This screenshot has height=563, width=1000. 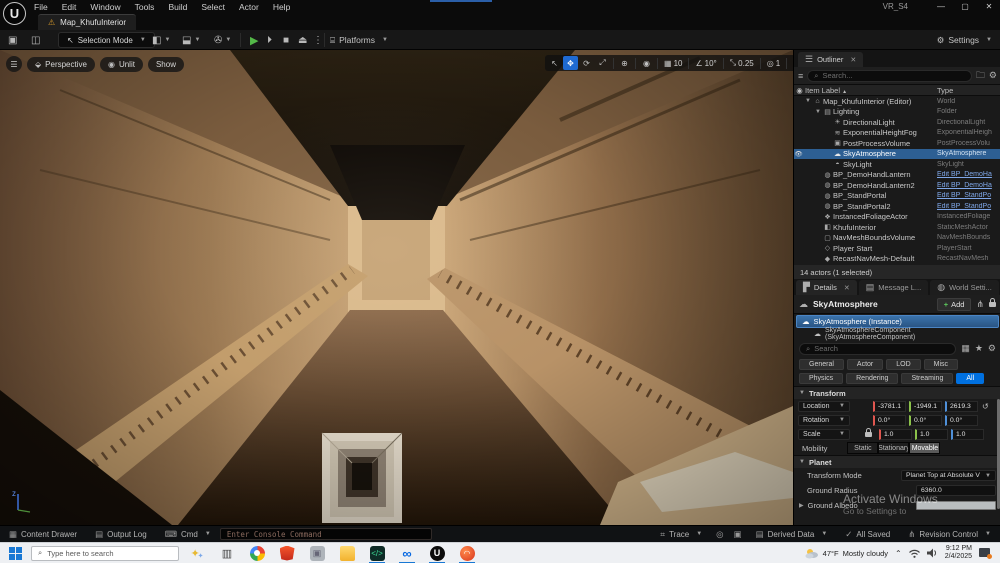 What do you see at coordinates (956, 490) in the screenshot?
I see `ground-radius-field: 6360.0` at bounding box center [956, 490].